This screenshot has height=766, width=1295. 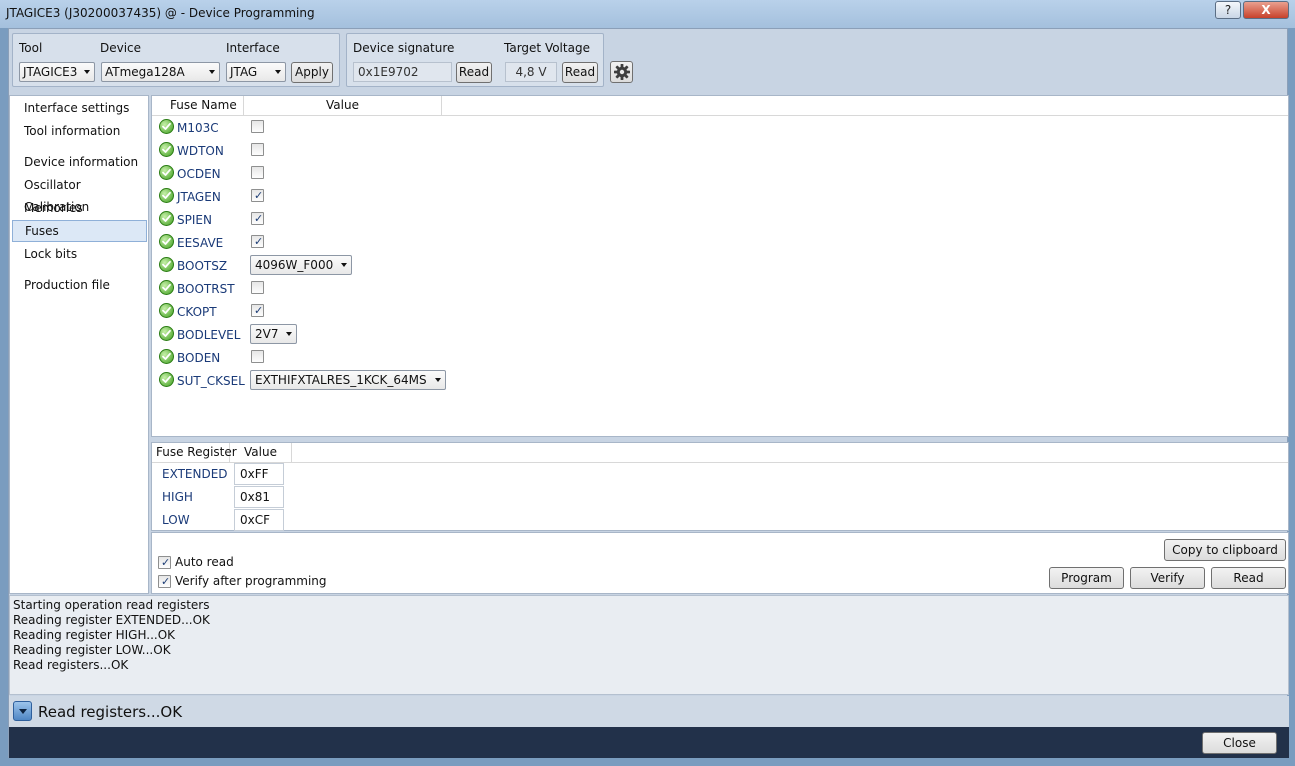 I want to click on fuse-name: OCDEN, so click(x=199, y=174).